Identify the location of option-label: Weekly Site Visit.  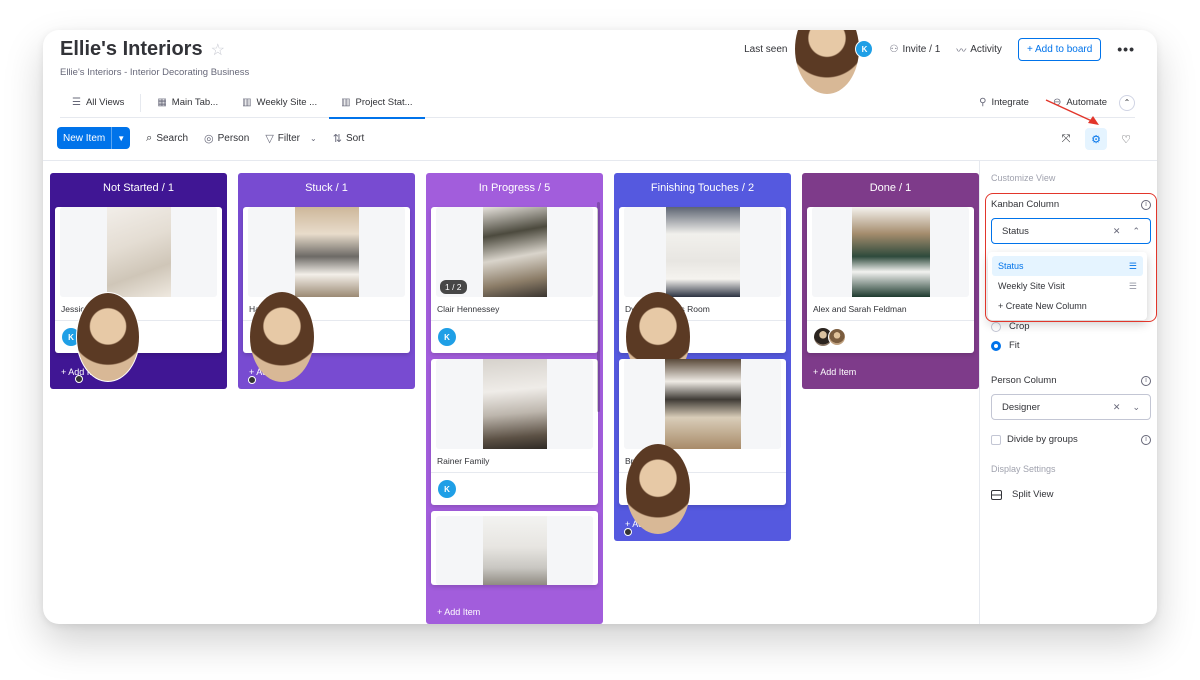
(1031, 286).